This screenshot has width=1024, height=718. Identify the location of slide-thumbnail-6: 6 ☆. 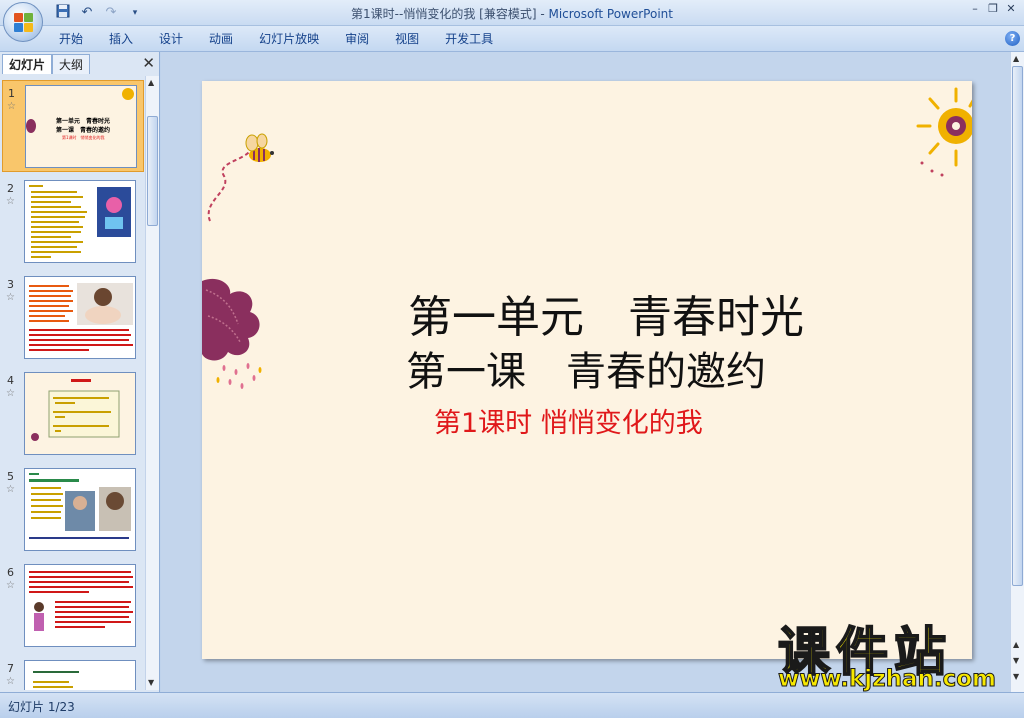
(73, 606).